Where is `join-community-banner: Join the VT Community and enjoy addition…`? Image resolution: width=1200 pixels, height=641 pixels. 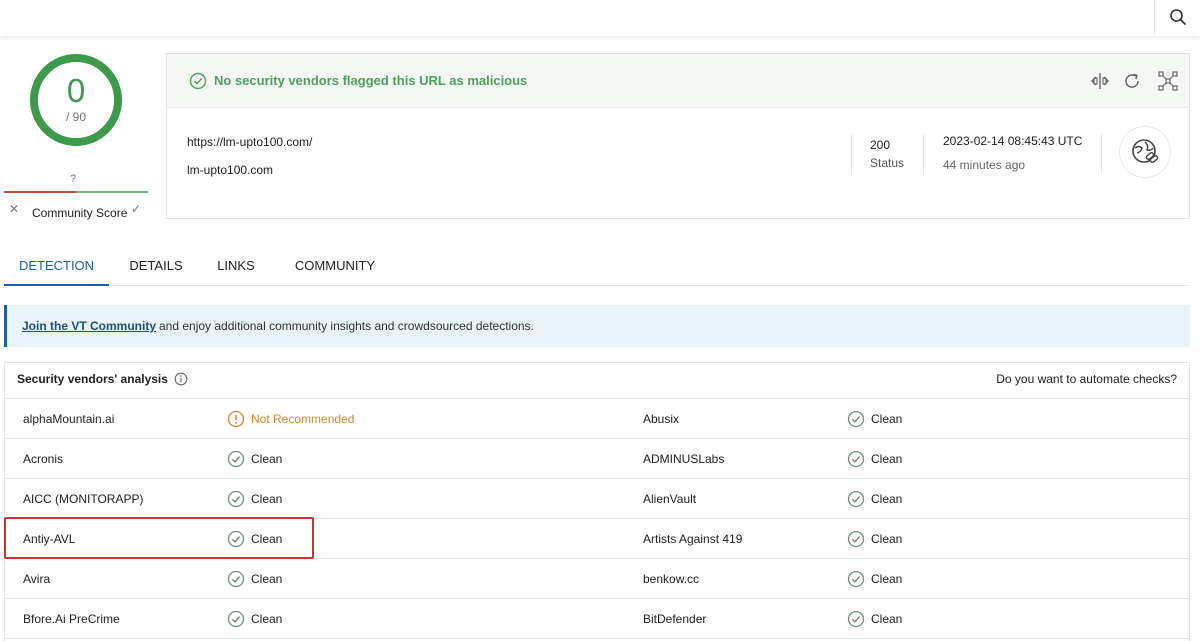 join-community-banner: Join the VT Community and enjoy addition… is located at coordinates (597, 326).